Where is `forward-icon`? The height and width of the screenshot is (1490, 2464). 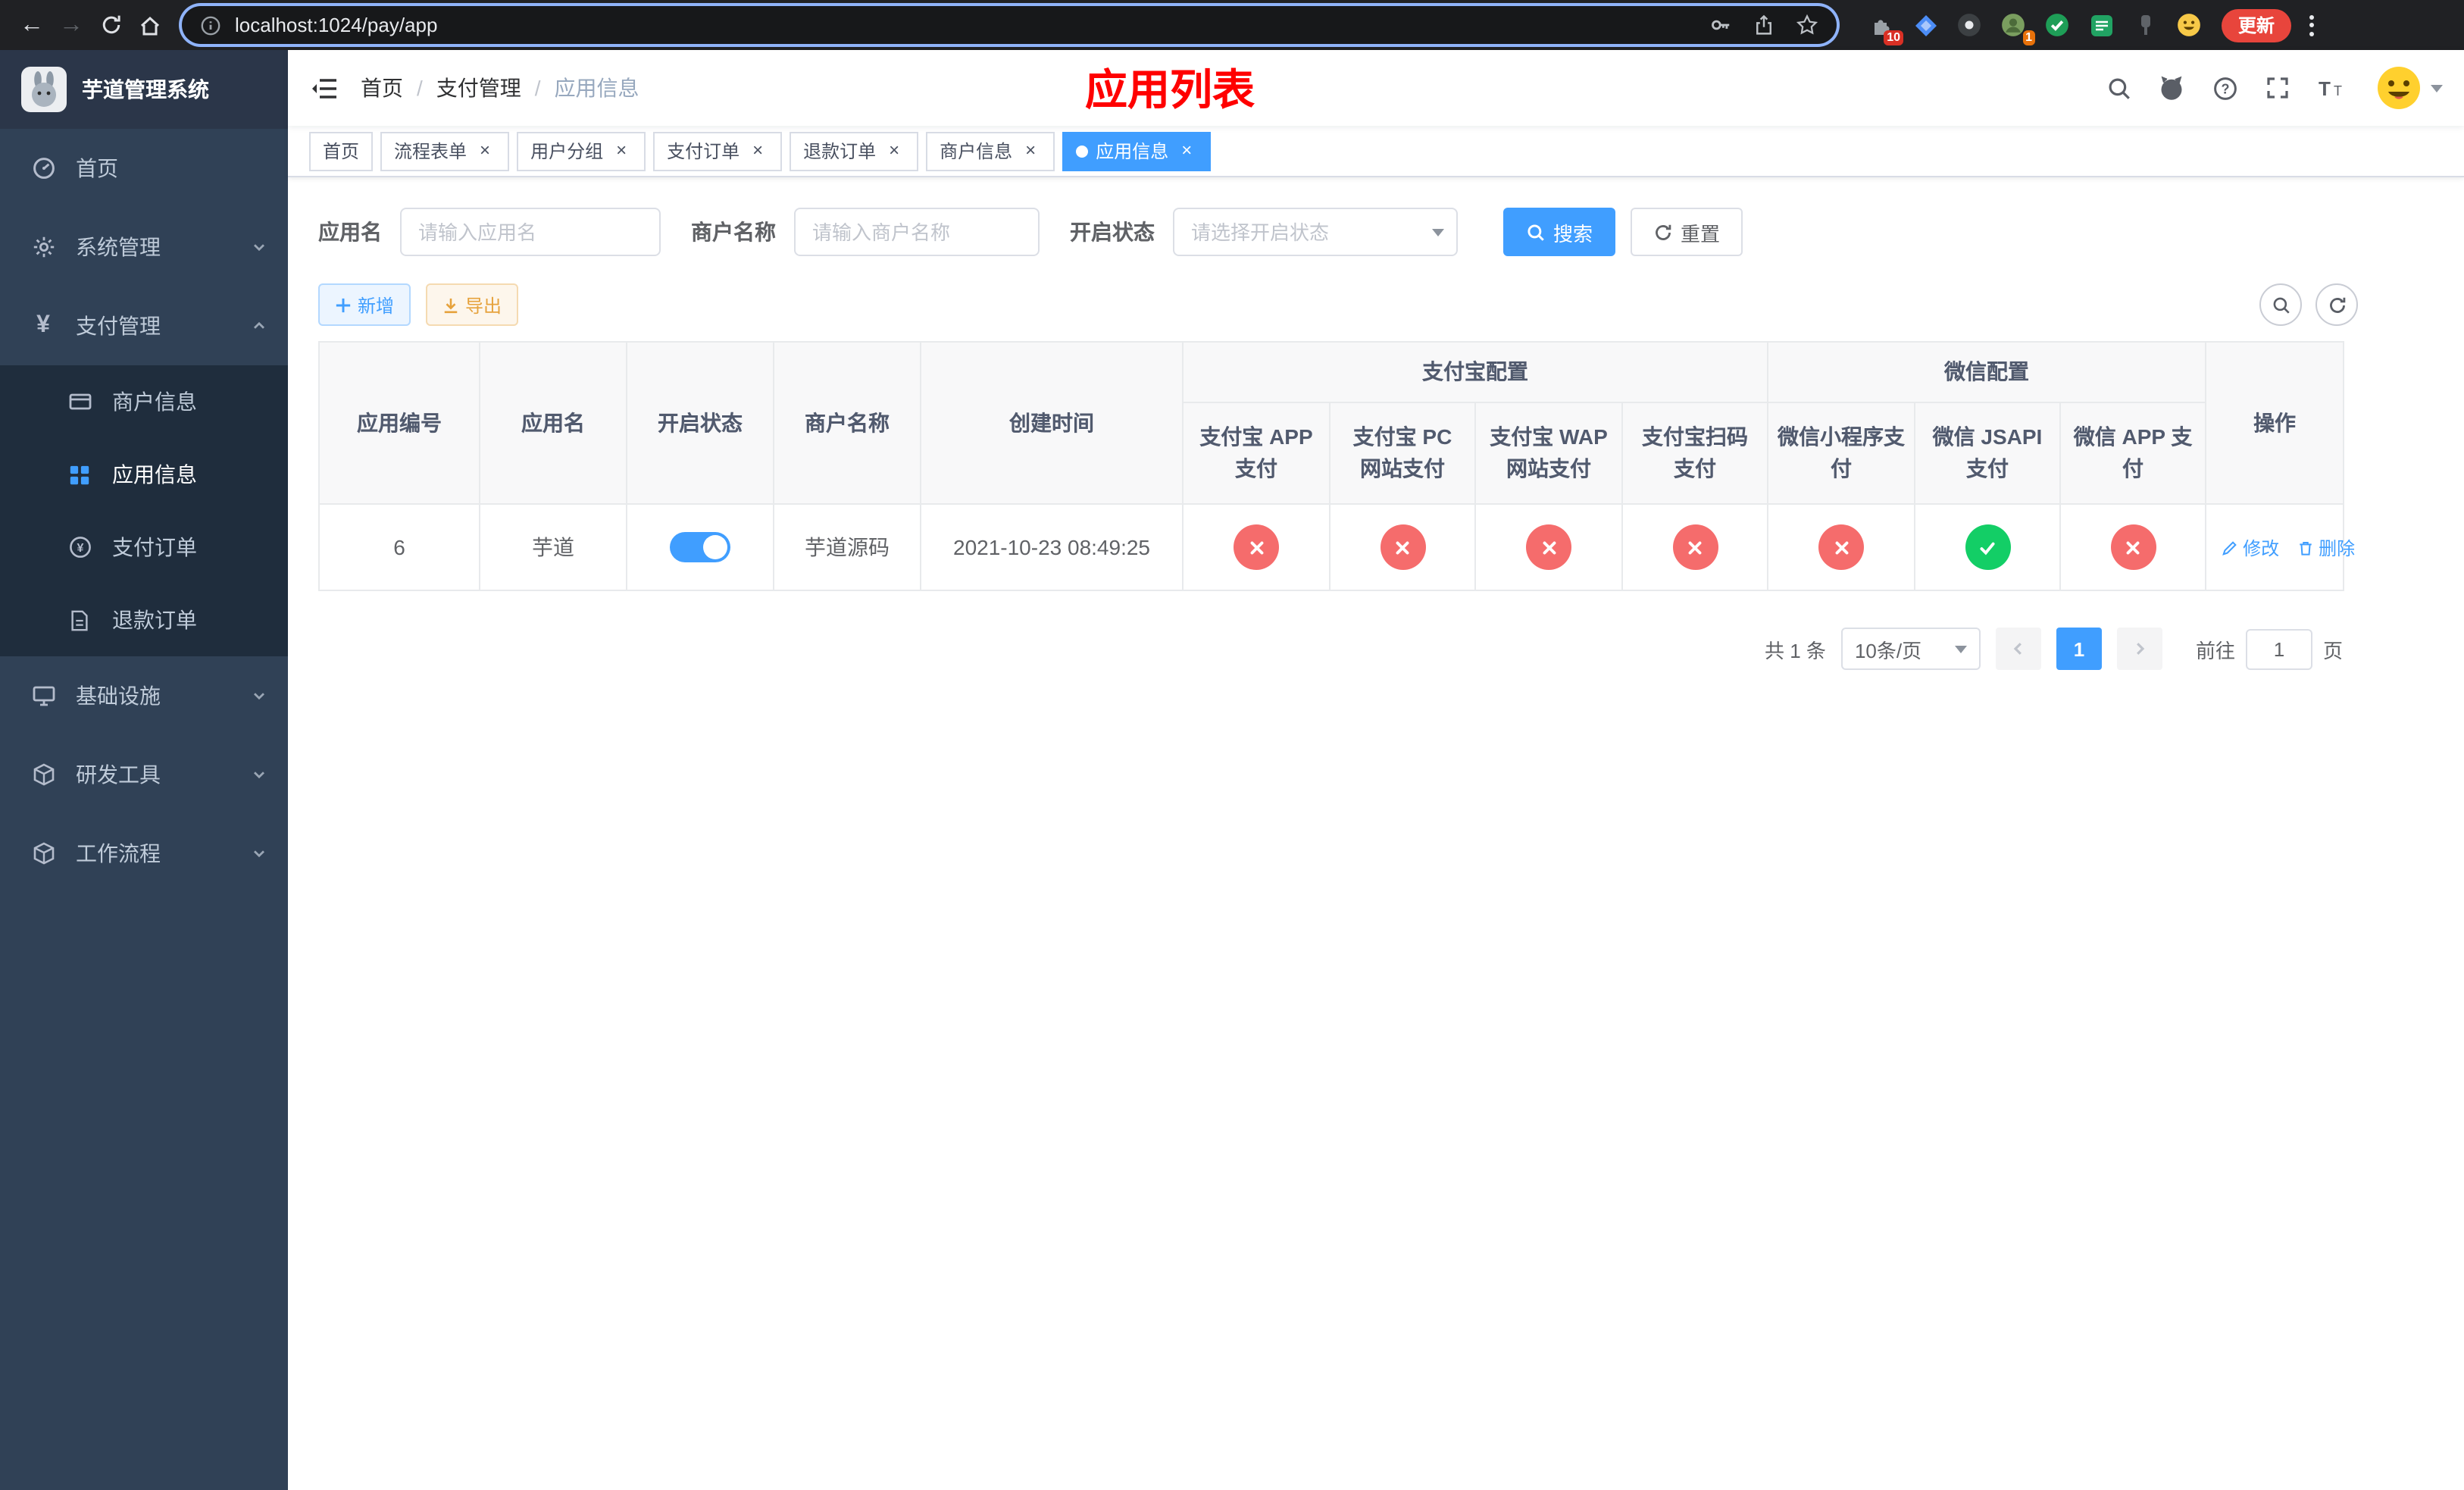
forward-icon is located at coordinates (71, 25).